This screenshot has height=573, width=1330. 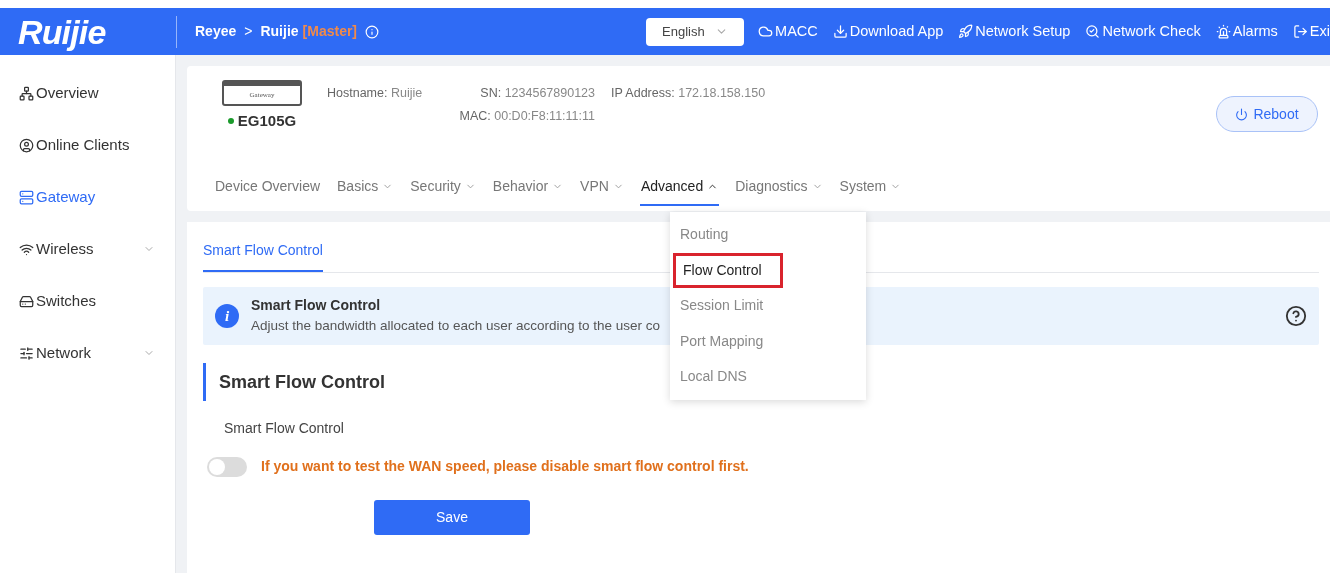 What do you see at coordinates (26, 197) in the screenshot?
I see `gateway-icon` at bounding box center [26, 197].